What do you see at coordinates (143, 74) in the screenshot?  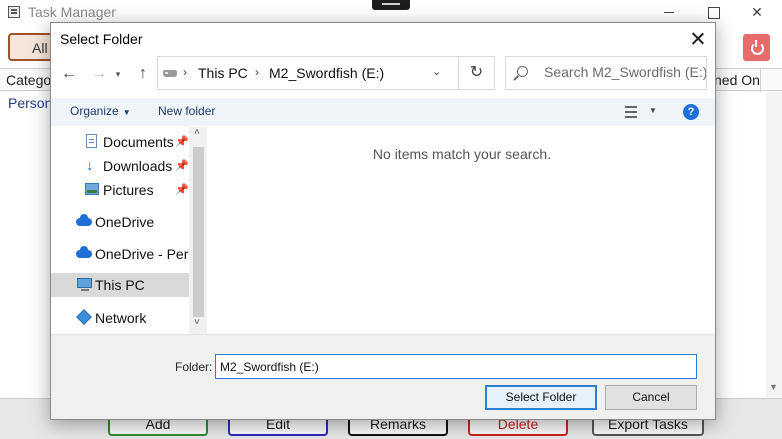 I see `up-arrow-icon: ↑` at bounding box center [143, 74].